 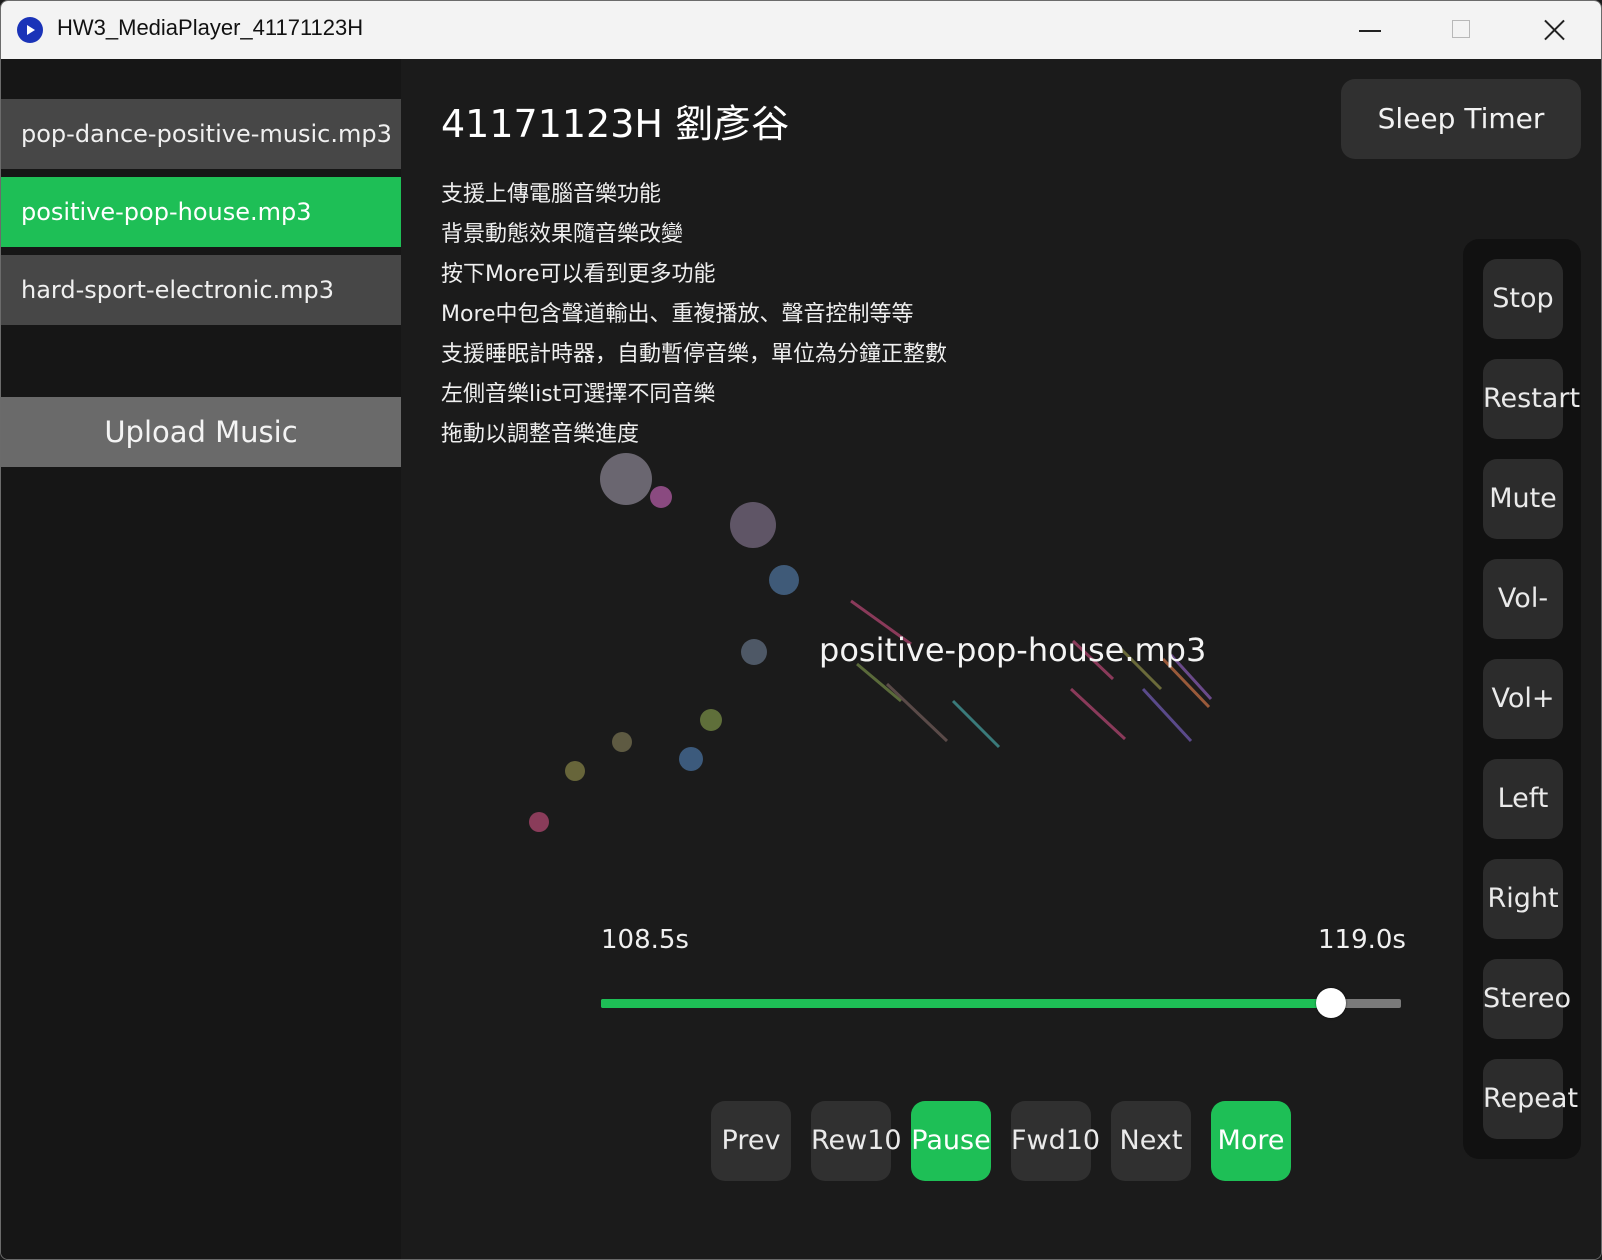 I want to click on sleep-timer-button: Sleep Timer, so click(x=1461, y=119).